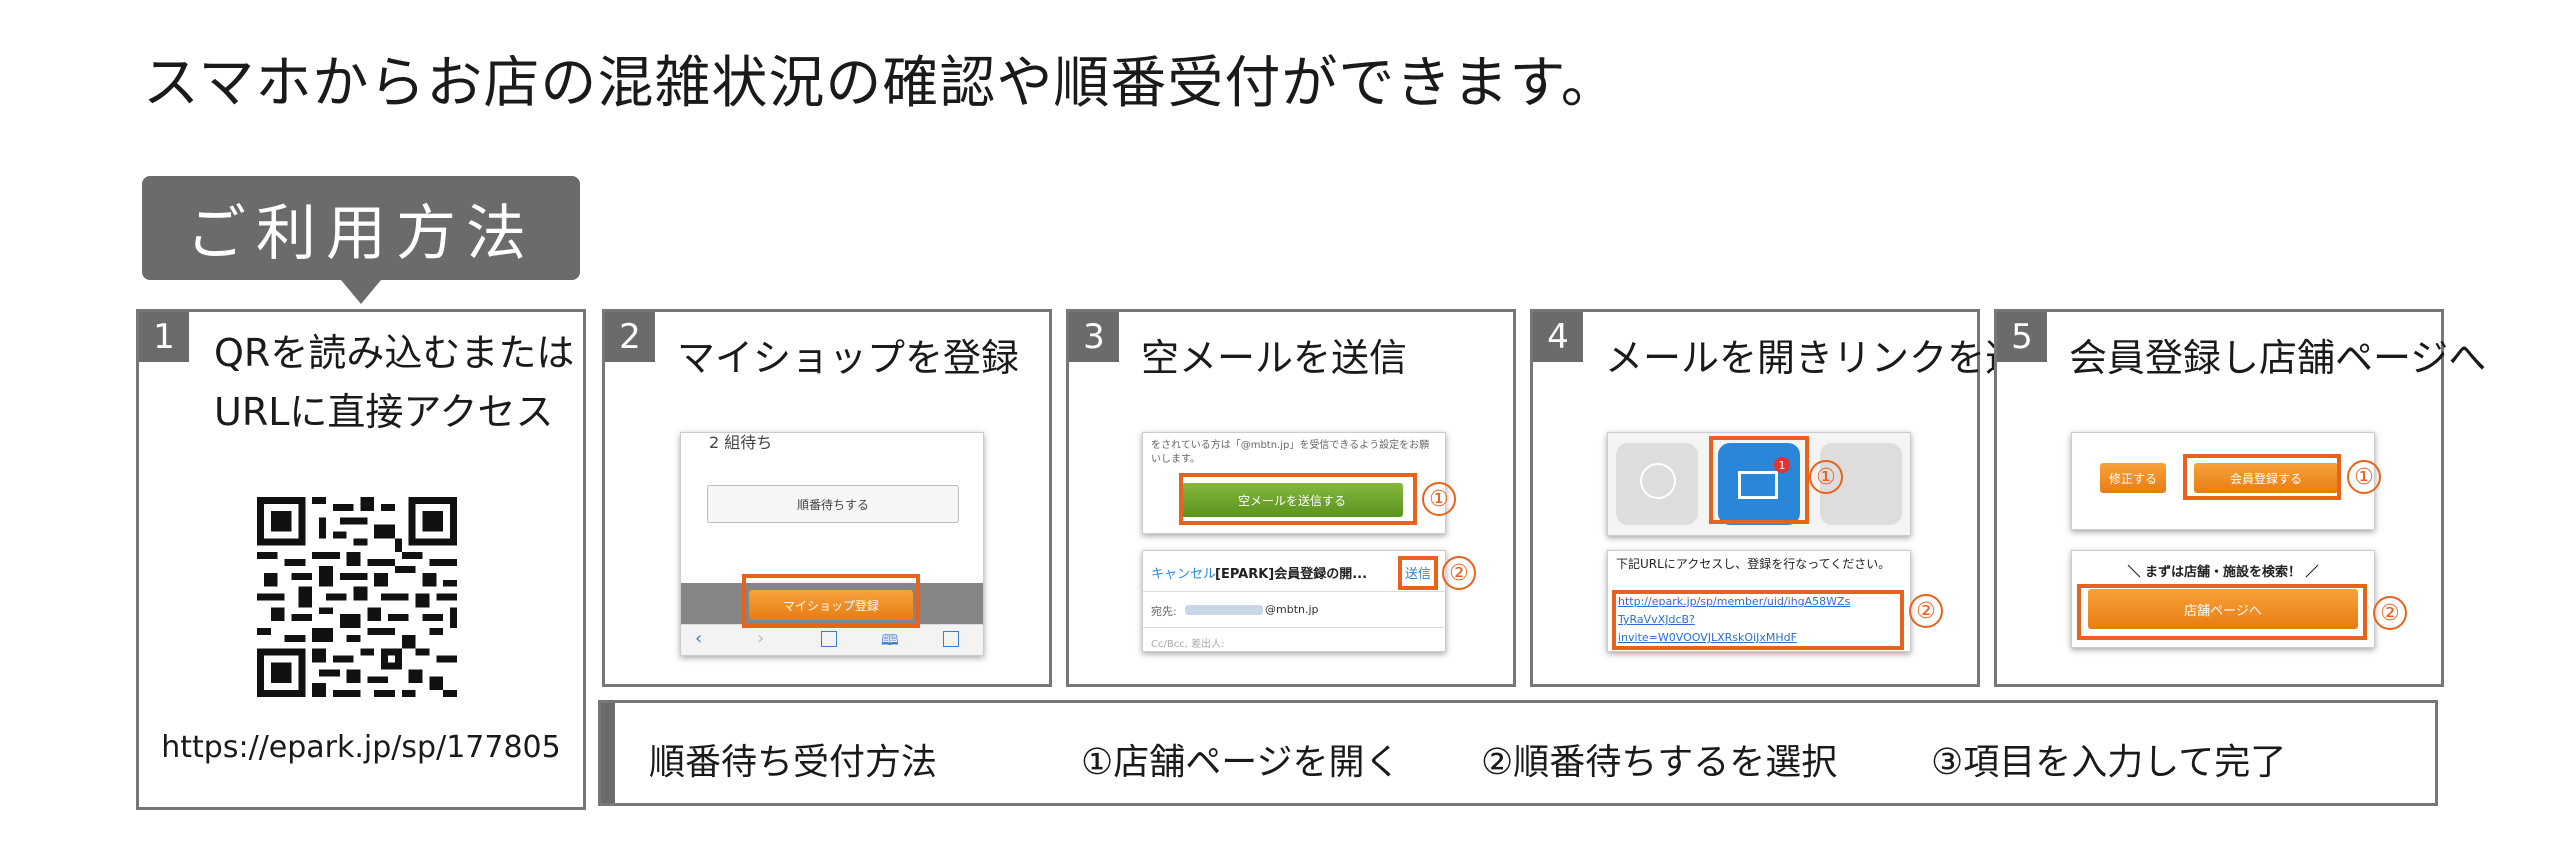  What do you see at coordinates (394, 383) in the screenshot?
I see `step-title: QRを読み込むまたは URLに直接アクセス` at bounding box center [394, 383].